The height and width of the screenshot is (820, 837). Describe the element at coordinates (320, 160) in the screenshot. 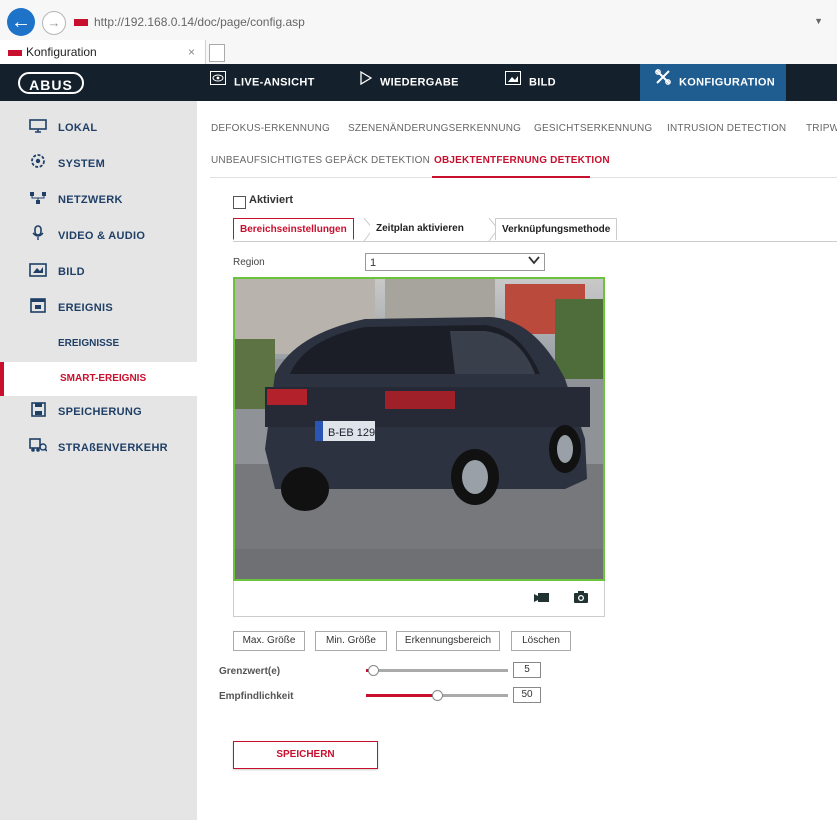

I see `subtab-unattended-baggage: UNBEAUFSICHTIGTES GEPÄCK DETEKTION` at that location.